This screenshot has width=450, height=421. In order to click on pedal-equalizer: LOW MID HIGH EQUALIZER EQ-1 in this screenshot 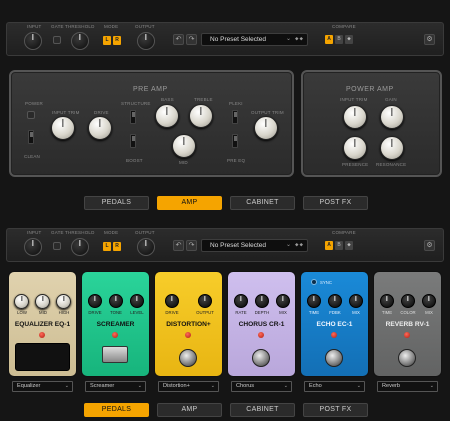, I will do `click(42, 324)`.